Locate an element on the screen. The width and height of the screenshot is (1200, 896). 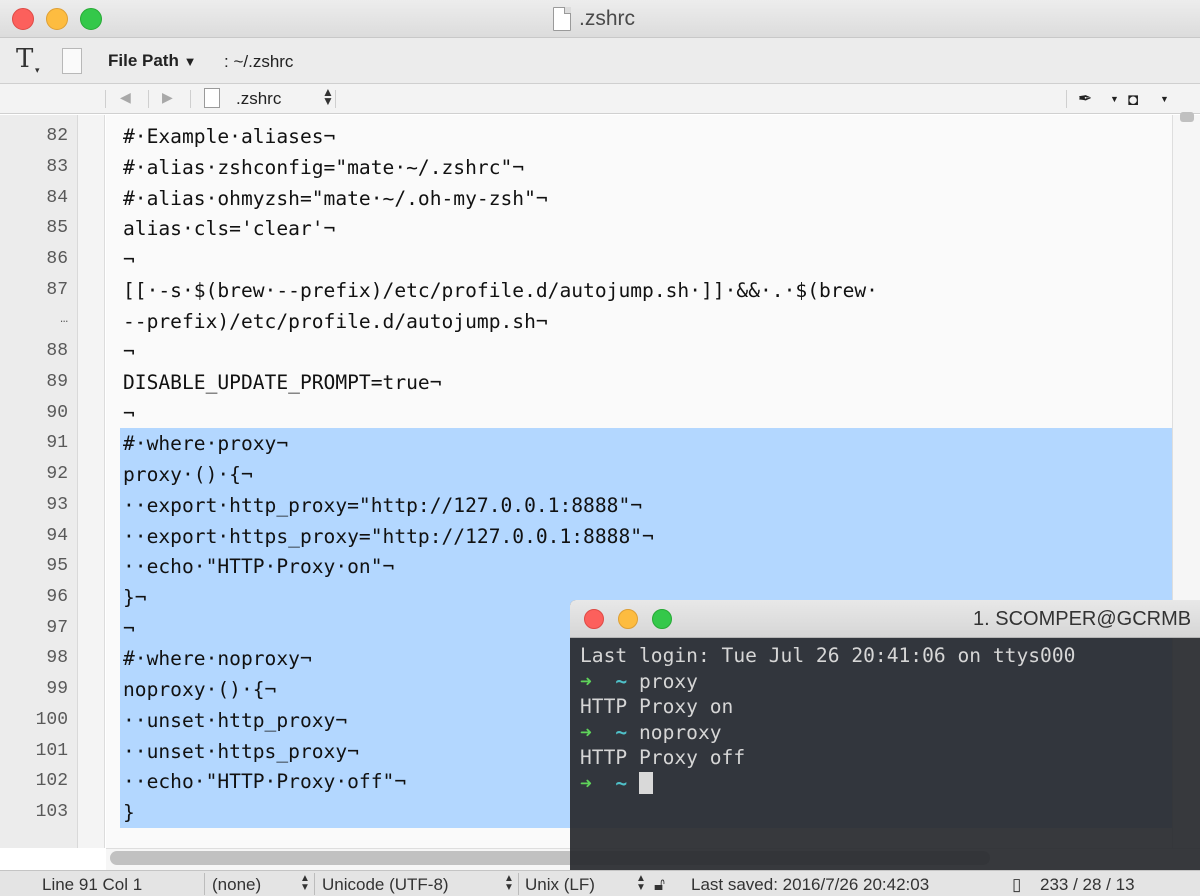
document-icon is located at coordinates (72, 61).